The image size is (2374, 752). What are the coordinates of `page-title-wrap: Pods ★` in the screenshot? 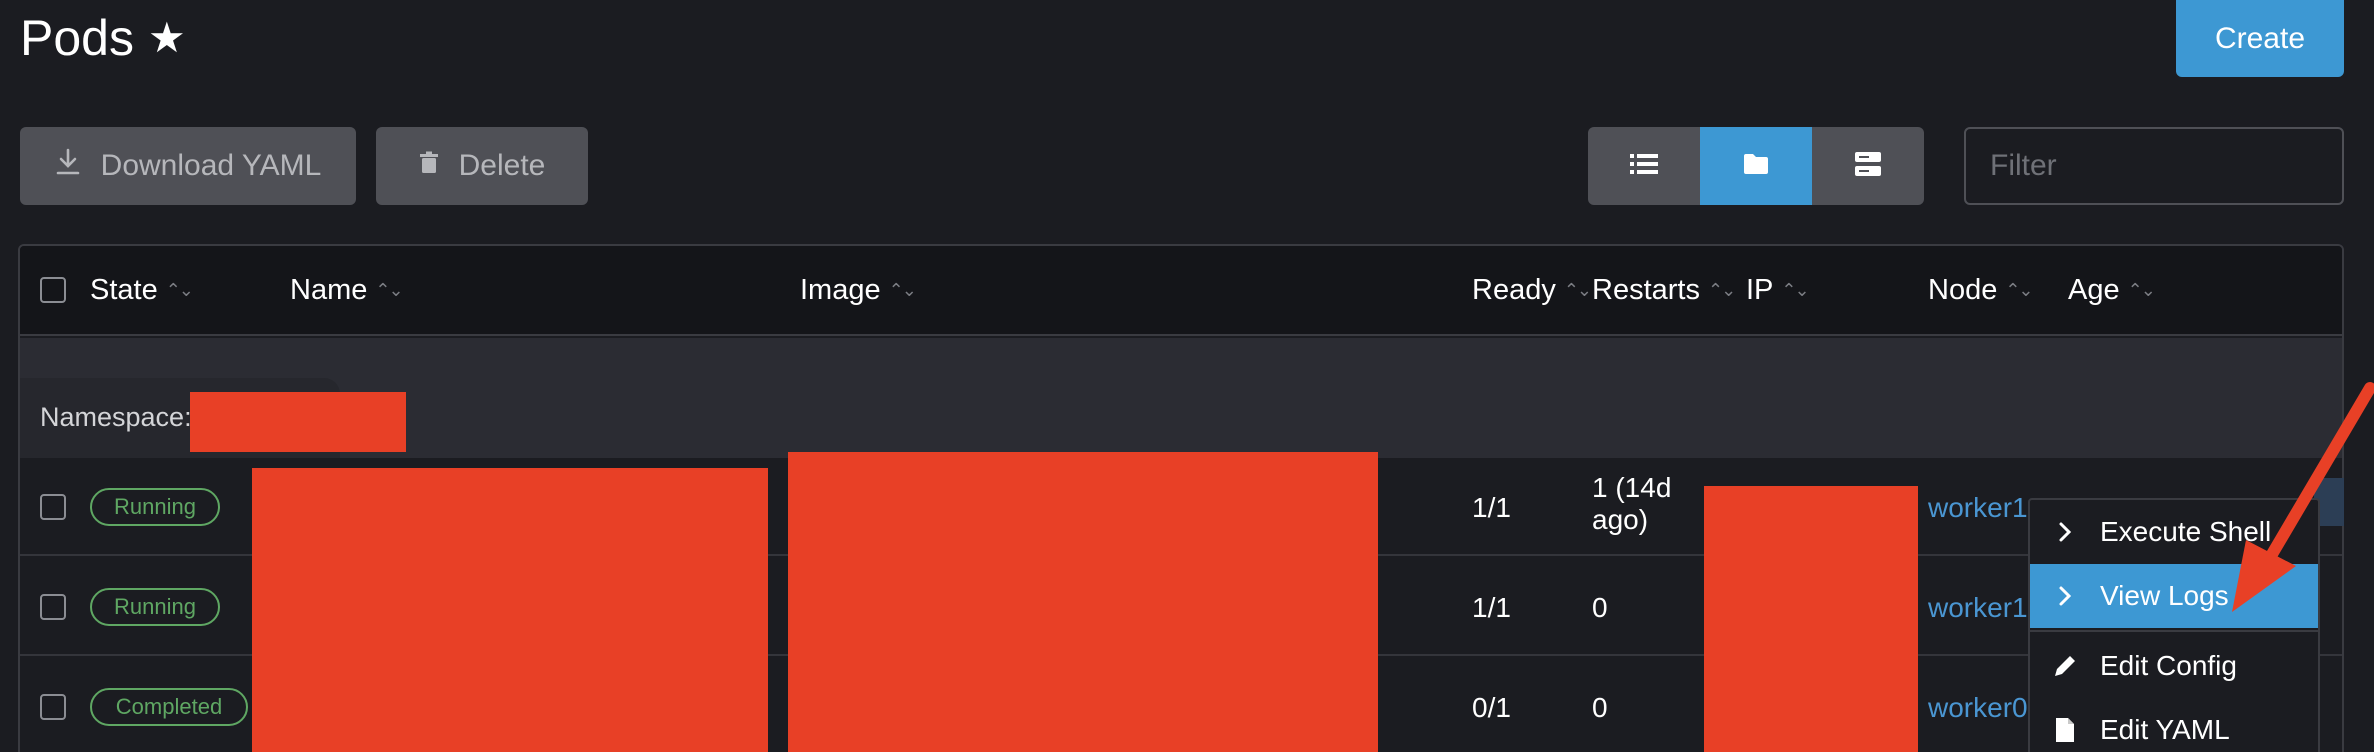 It's located at (103, 38).